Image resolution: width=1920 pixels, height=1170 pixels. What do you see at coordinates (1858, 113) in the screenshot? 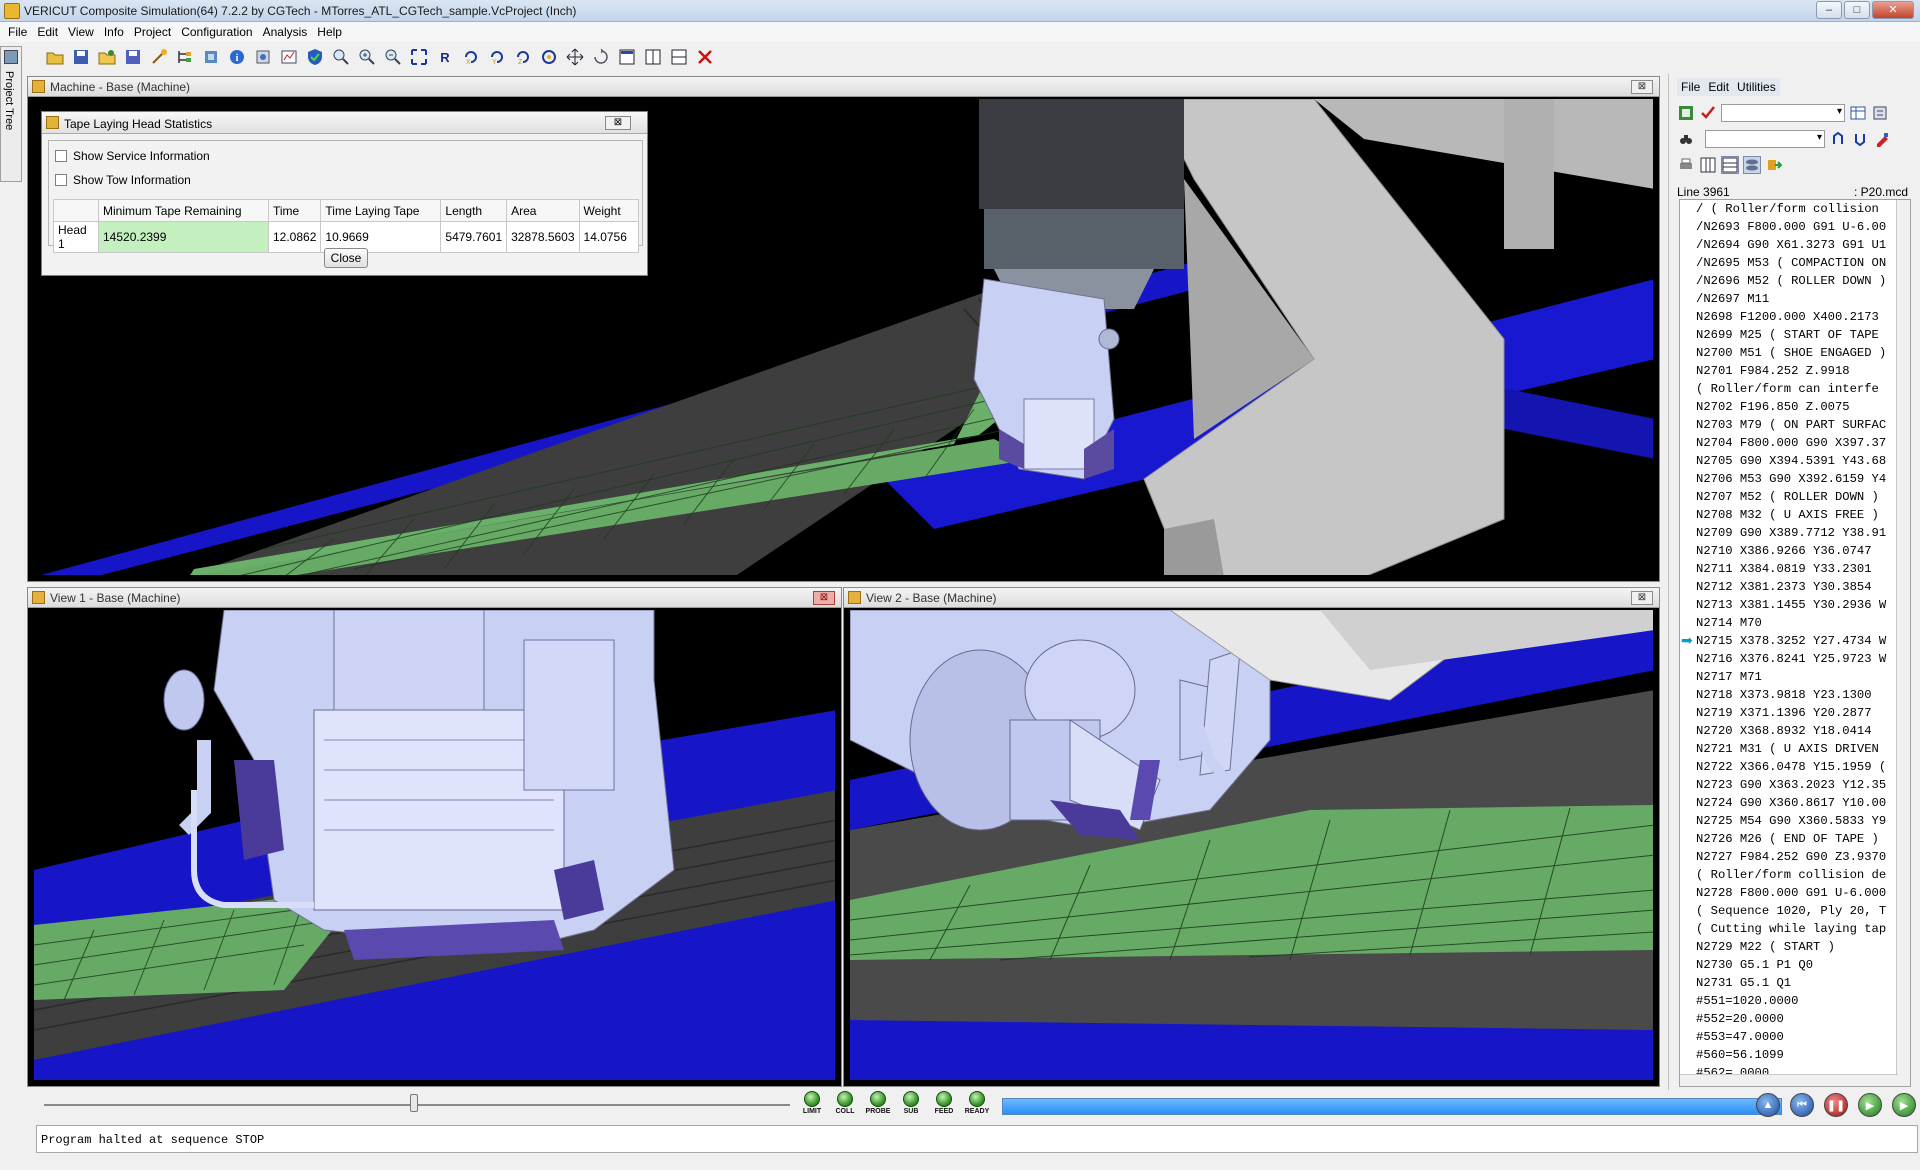
I see `table-icon` at bounding box center [1858, 113].